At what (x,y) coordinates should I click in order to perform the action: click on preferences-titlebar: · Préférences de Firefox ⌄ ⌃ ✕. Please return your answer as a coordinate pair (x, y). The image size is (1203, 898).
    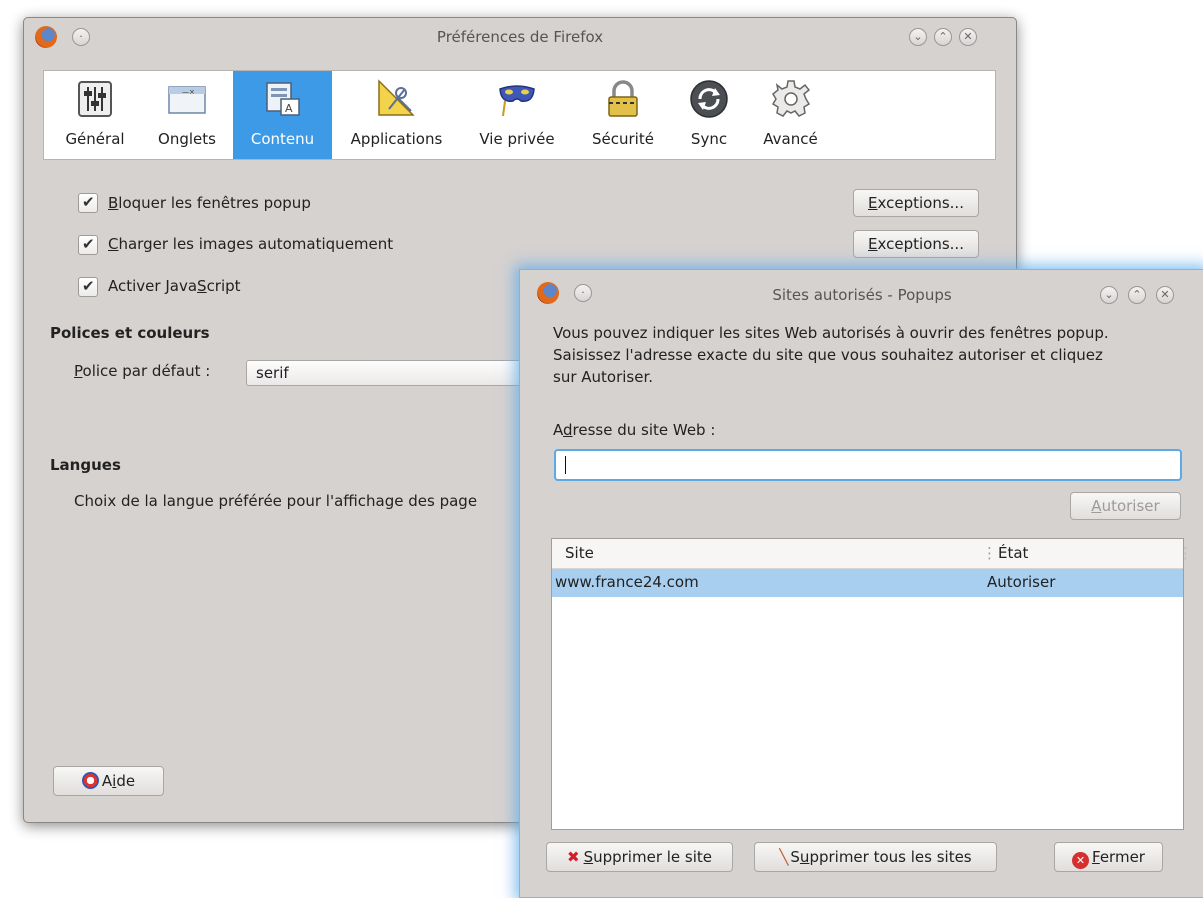
    Looking at the image, I should click on (520, 38).